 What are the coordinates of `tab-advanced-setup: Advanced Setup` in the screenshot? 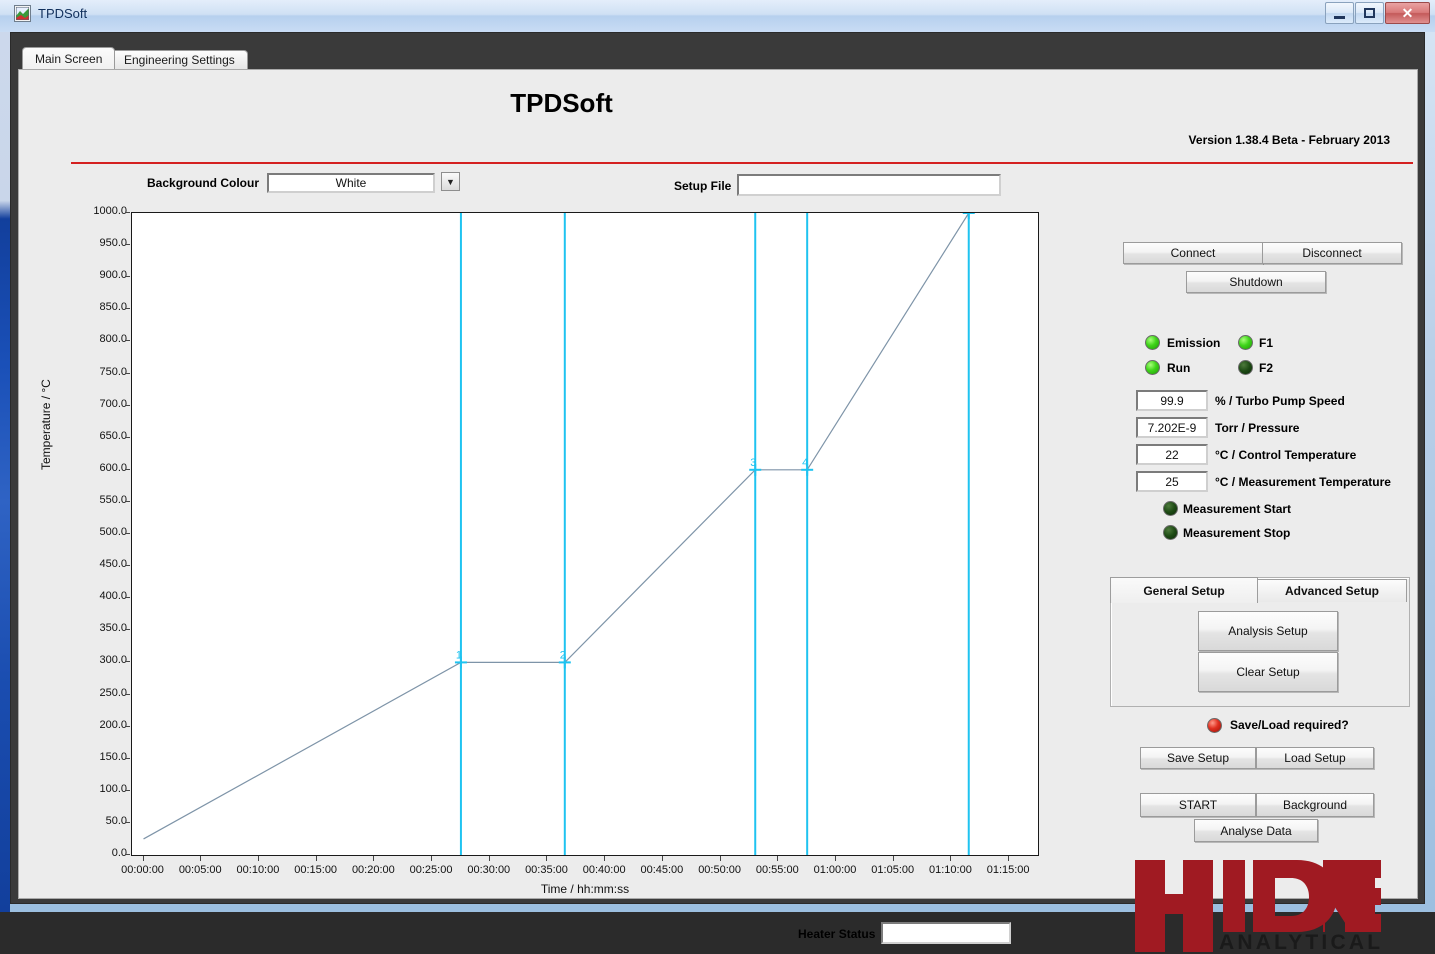 It's located at (1332, 590).